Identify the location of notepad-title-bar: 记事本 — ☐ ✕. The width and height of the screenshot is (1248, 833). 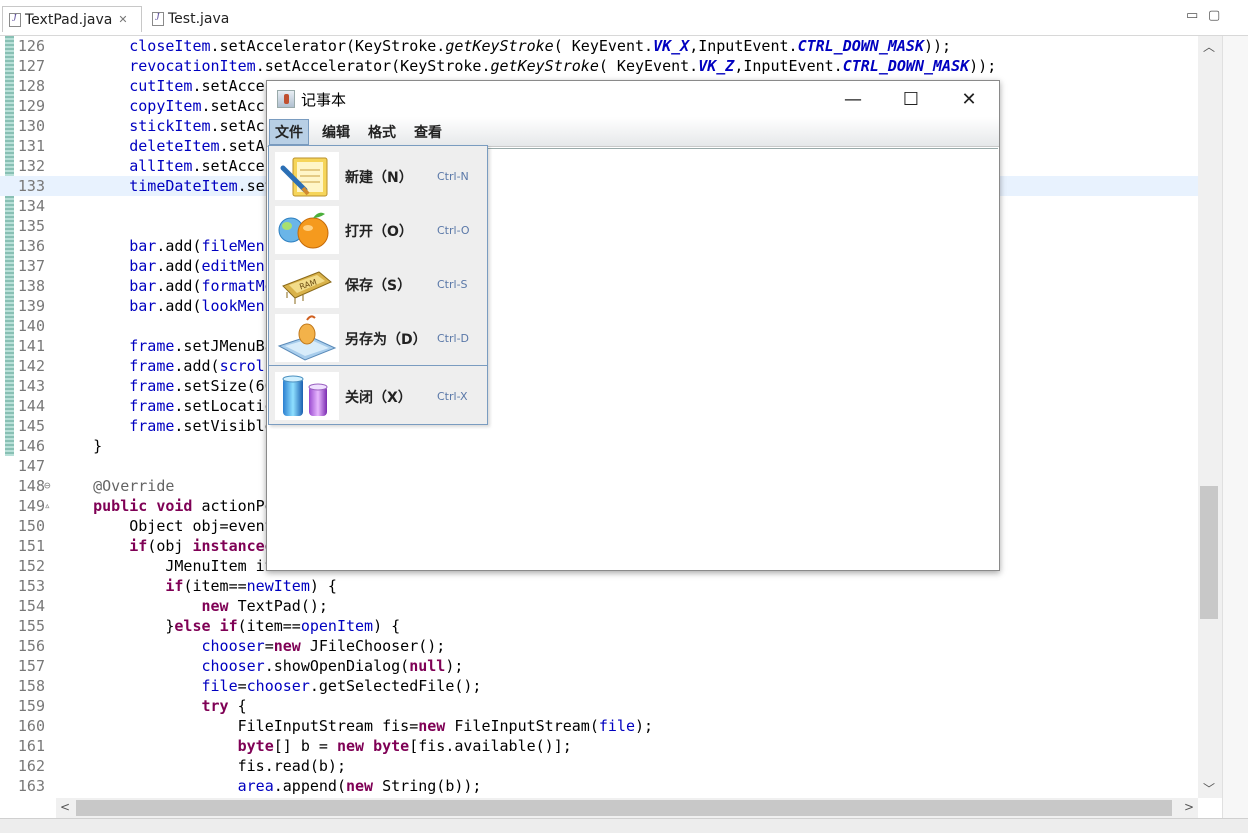
(633, 99).